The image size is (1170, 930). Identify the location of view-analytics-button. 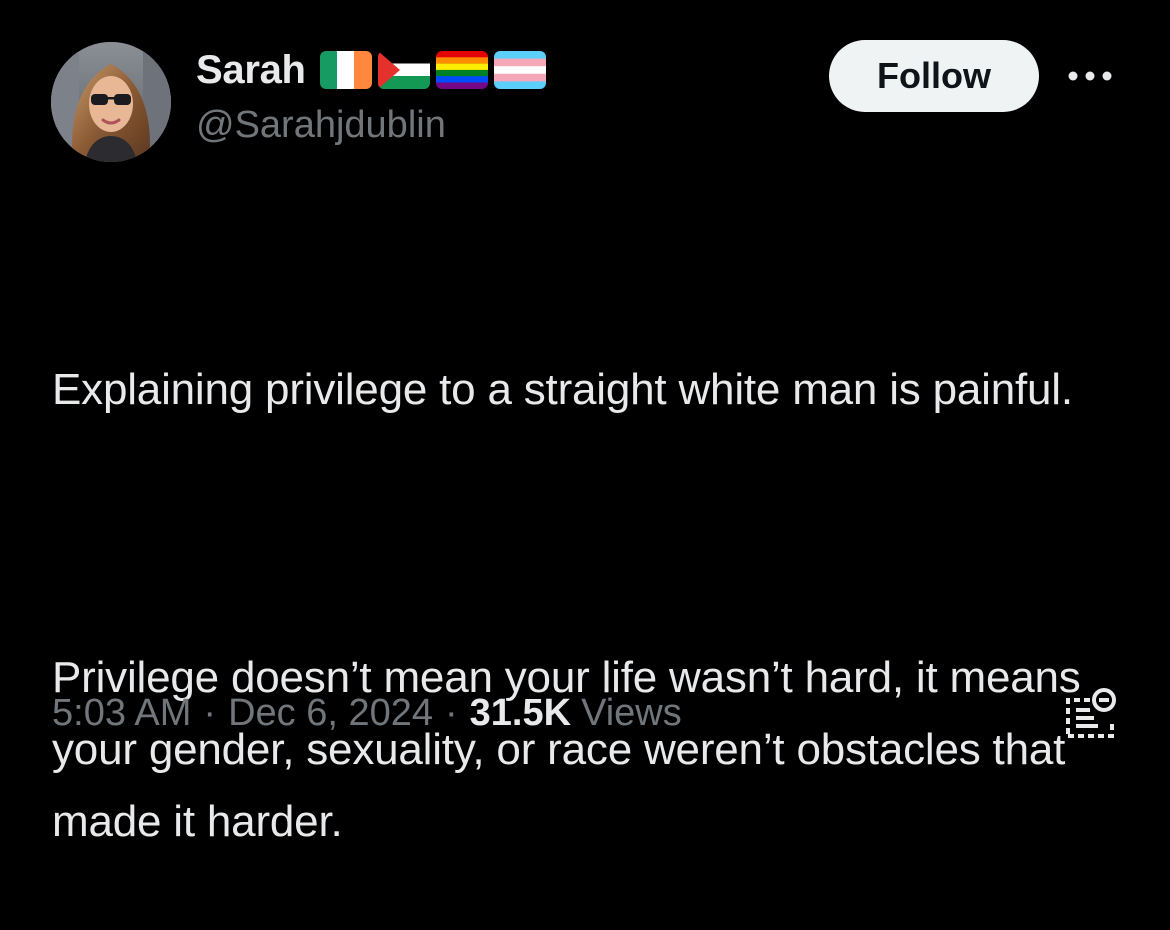
(1090, 714).